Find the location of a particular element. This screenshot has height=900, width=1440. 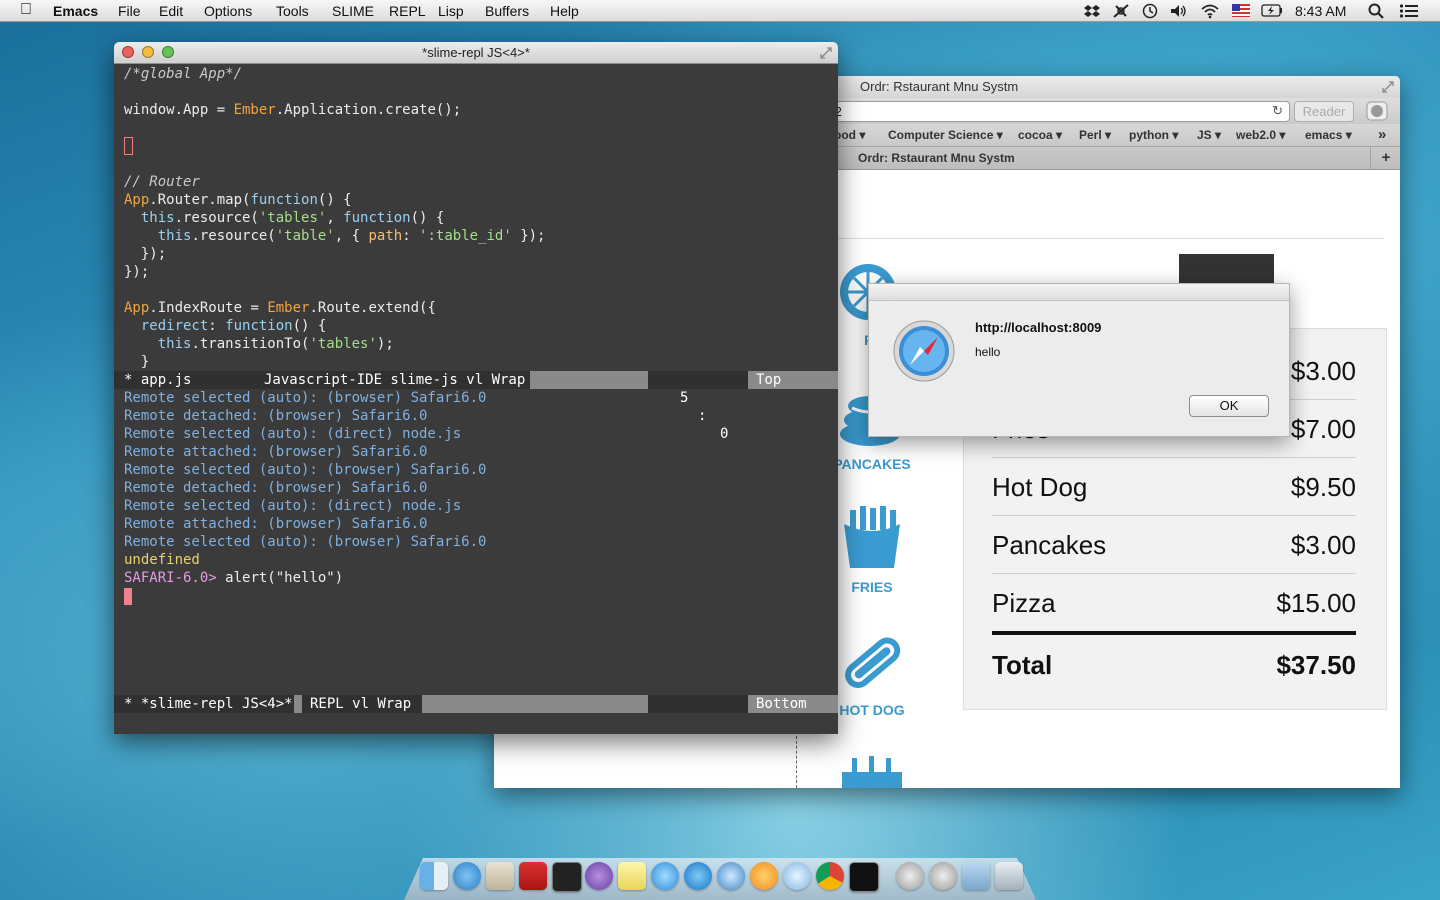

repl-line: Remote selected (auto): (direct) node.js is located at coordinates (293, 506).